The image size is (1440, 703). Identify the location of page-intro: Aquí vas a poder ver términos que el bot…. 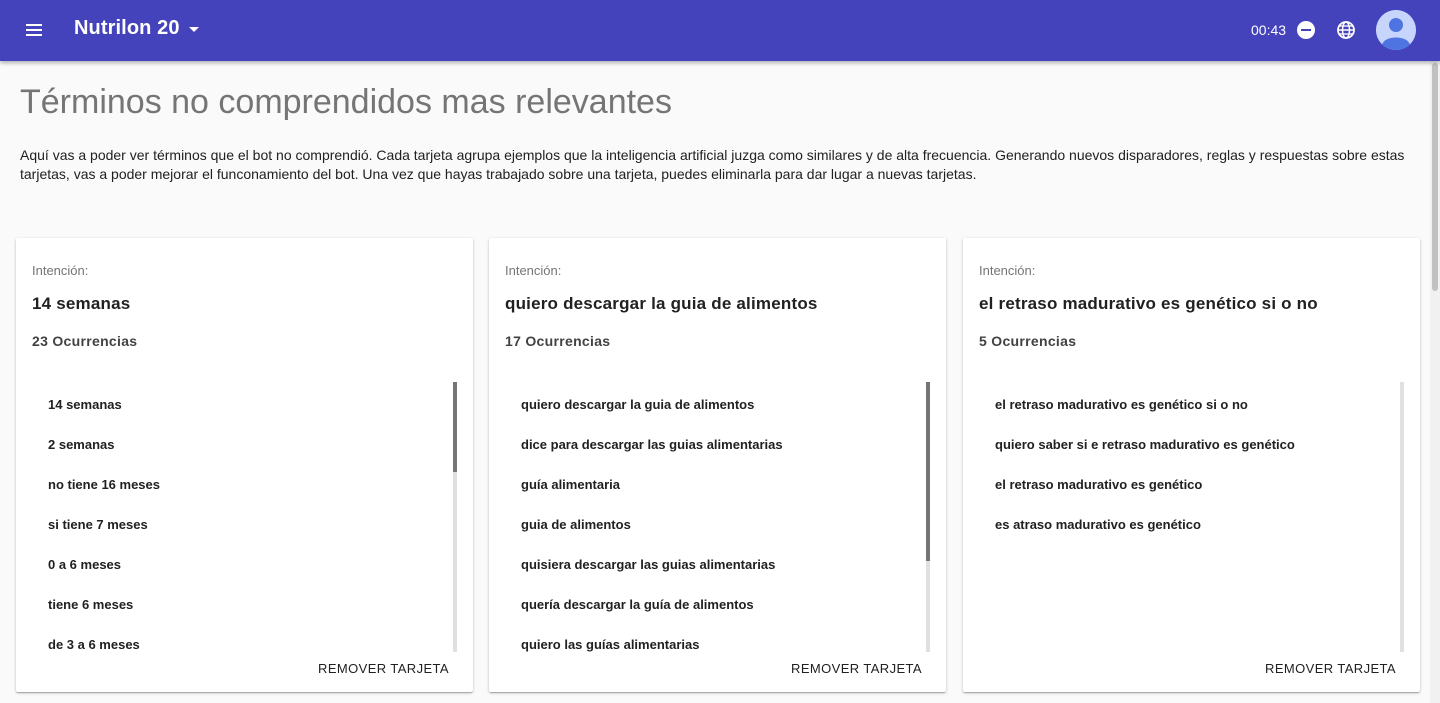
(712, 164).